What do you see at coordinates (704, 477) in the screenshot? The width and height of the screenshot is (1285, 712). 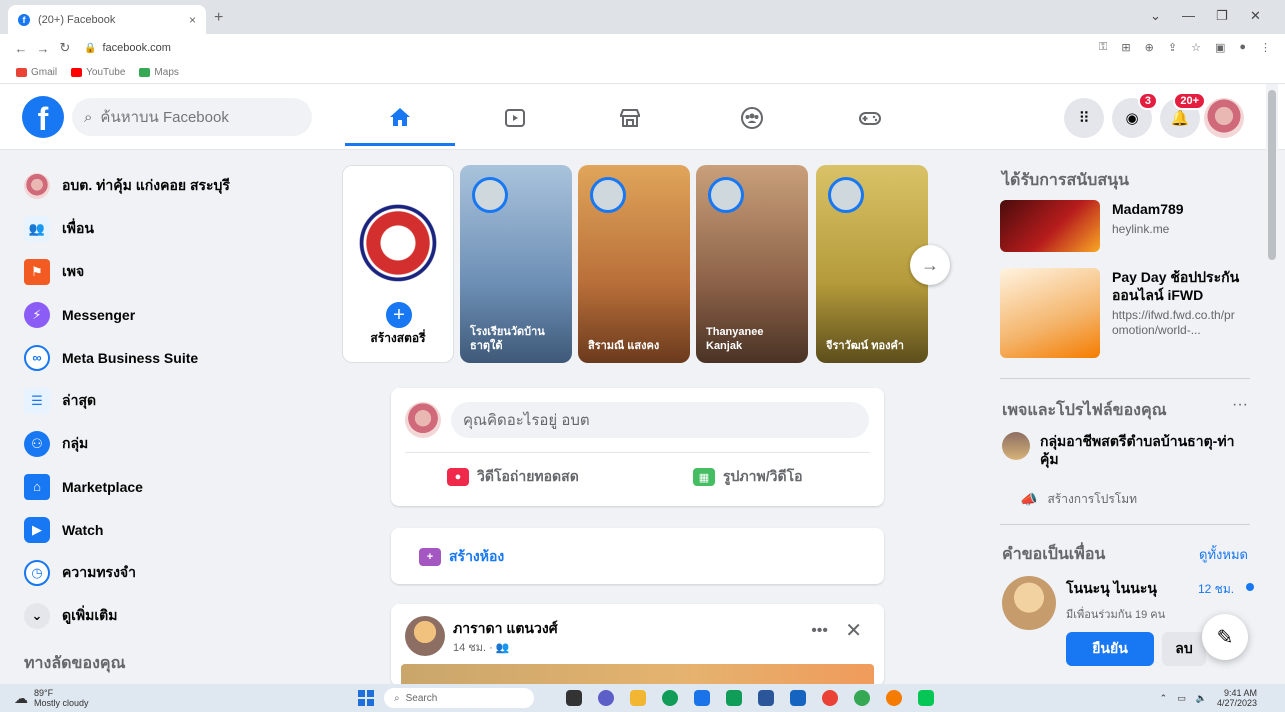 I see `photo-icon: ▦` at bounding box center [704, 477].